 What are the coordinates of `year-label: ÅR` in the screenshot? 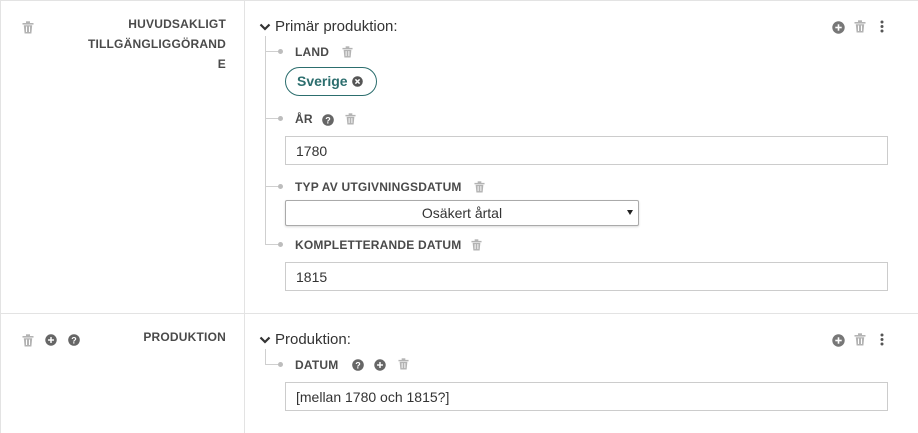 It's located at (304, 119).